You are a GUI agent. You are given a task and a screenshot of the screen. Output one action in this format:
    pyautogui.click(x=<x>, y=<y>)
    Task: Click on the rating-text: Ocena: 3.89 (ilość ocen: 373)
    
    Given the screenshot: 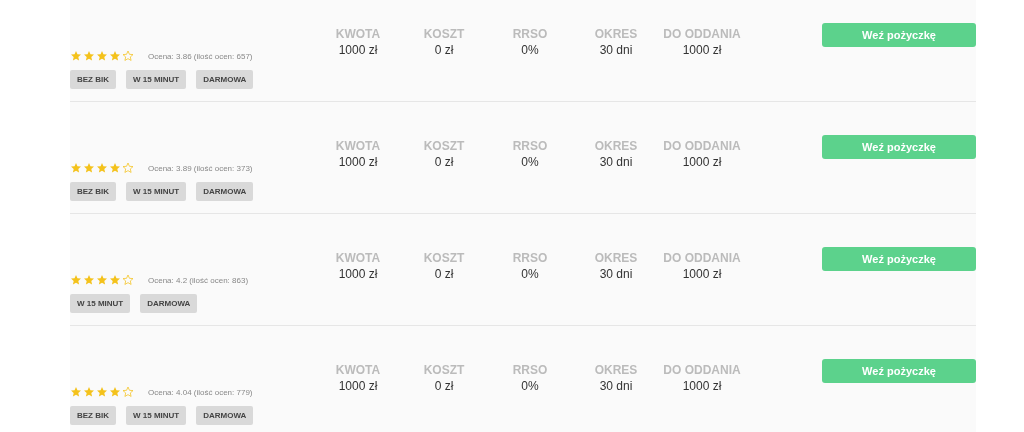 What is the action you would take?
    pyautogui.click(x=200, y=168)
    